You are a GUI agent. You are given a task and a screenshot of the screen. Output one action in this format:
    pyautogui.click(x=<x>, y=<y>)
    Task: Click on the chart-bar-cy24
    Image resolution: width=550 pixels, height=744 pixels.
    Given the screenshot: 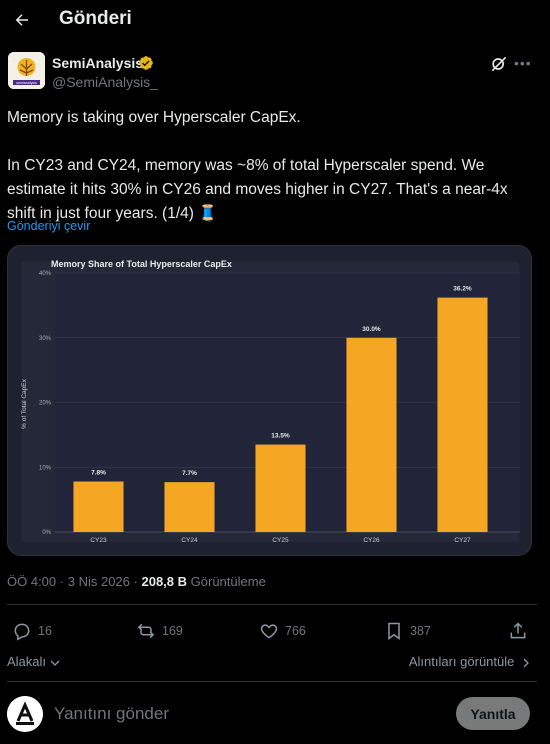 What is the action you would take?
    pyautogui.click(x=189, y=507)
    